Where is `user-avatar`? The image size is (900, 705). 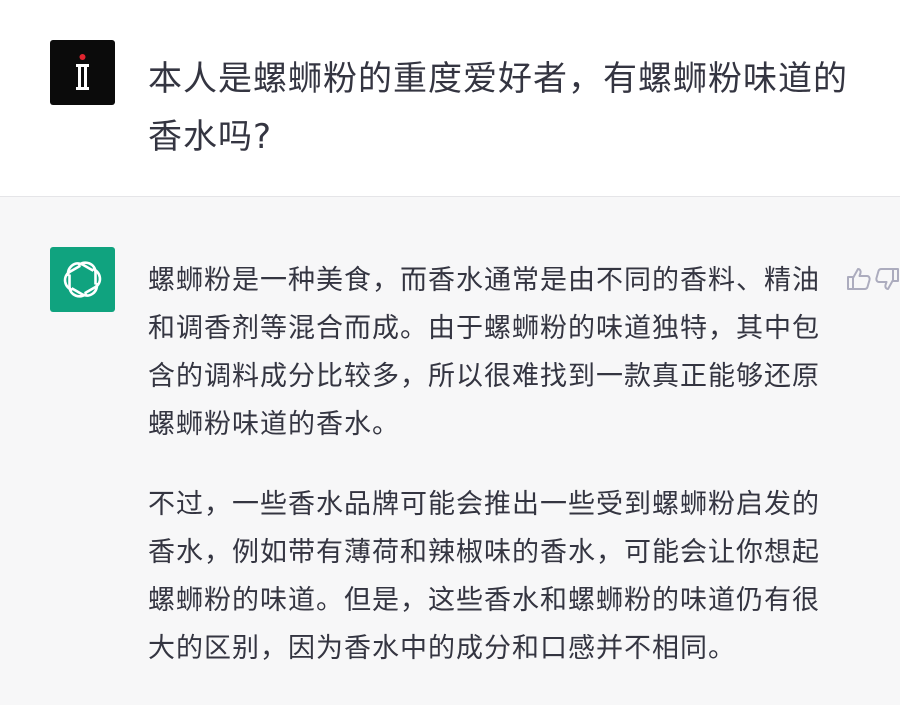 user-avatar is located at coordinates (82, 72).